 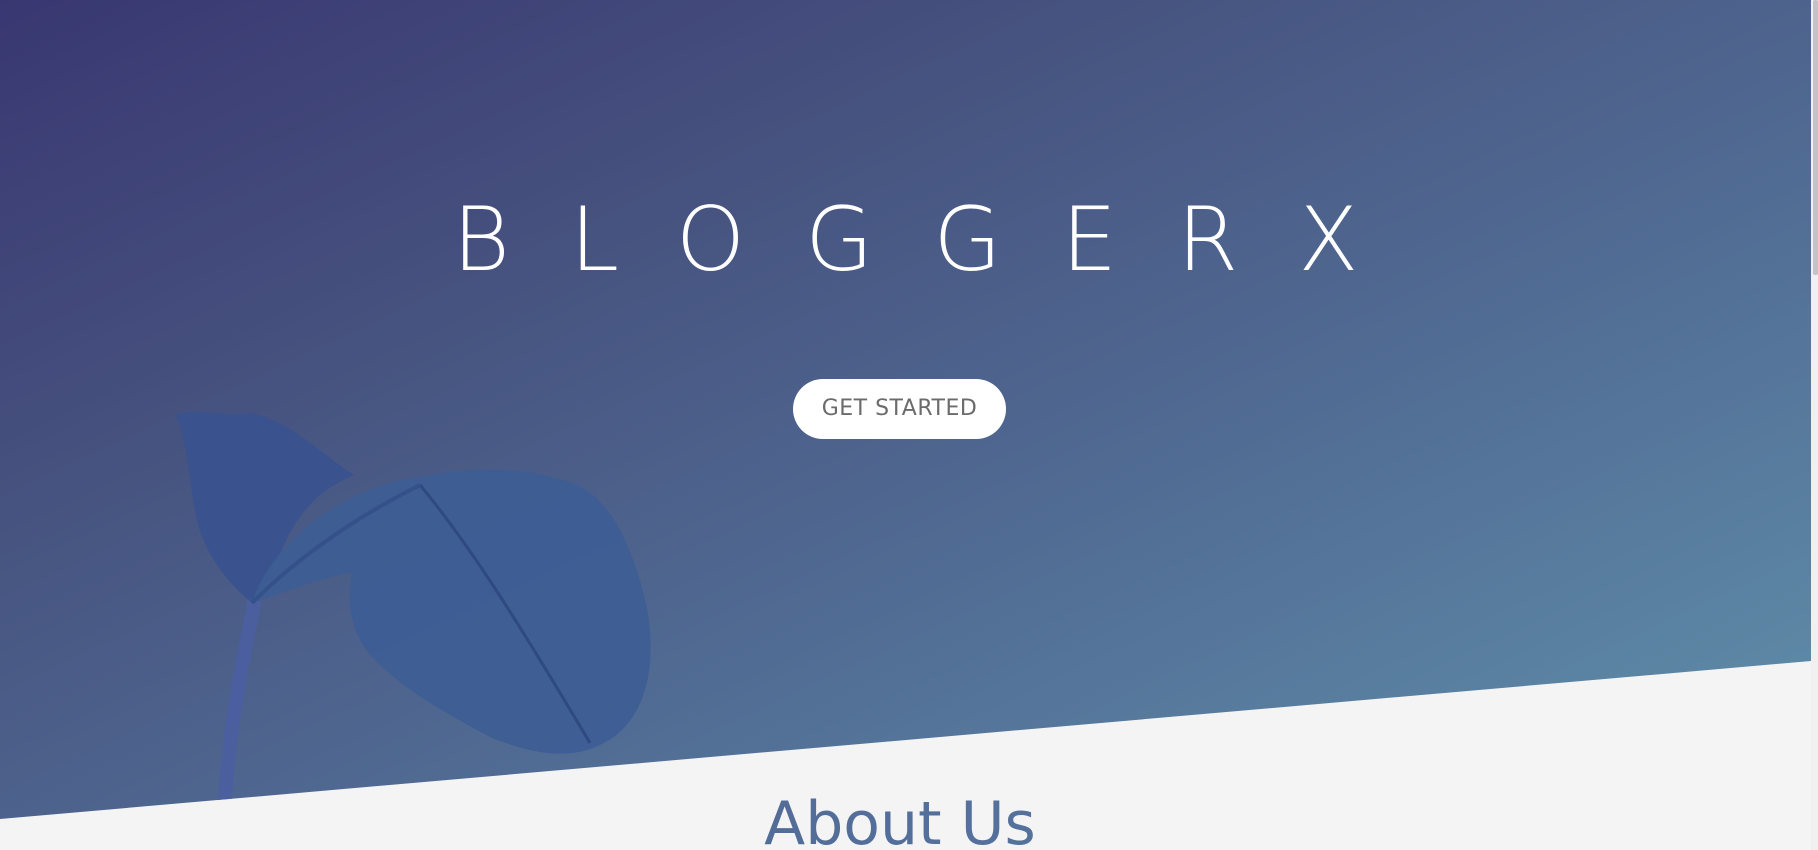 What do you see at coordinates (1815, 137) in the screenshot?
I see `scrollbar-thumb` at bounding box center [1815, 137].